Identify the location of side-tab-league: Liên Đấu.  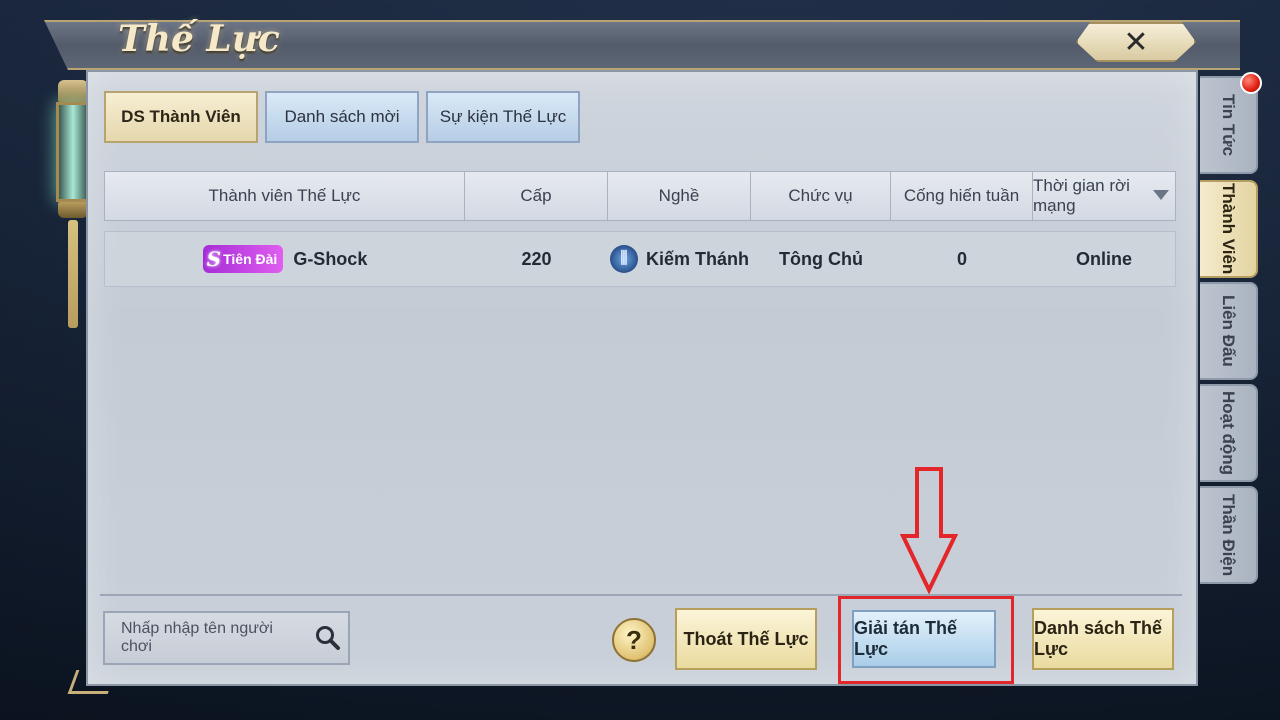
(1229, 331).